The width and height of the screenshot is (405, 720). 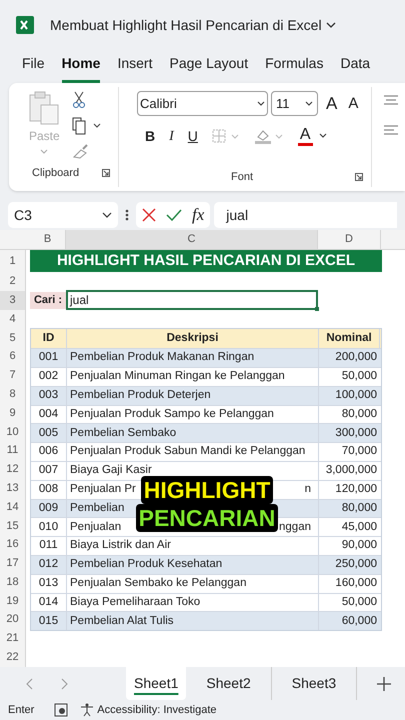 What do you see at coordinates (172, 414) in the screenshot?
I see `table-cell-text: Penjualan Produk Sampo ke Pelanggan` at bounding box center [172, 414].